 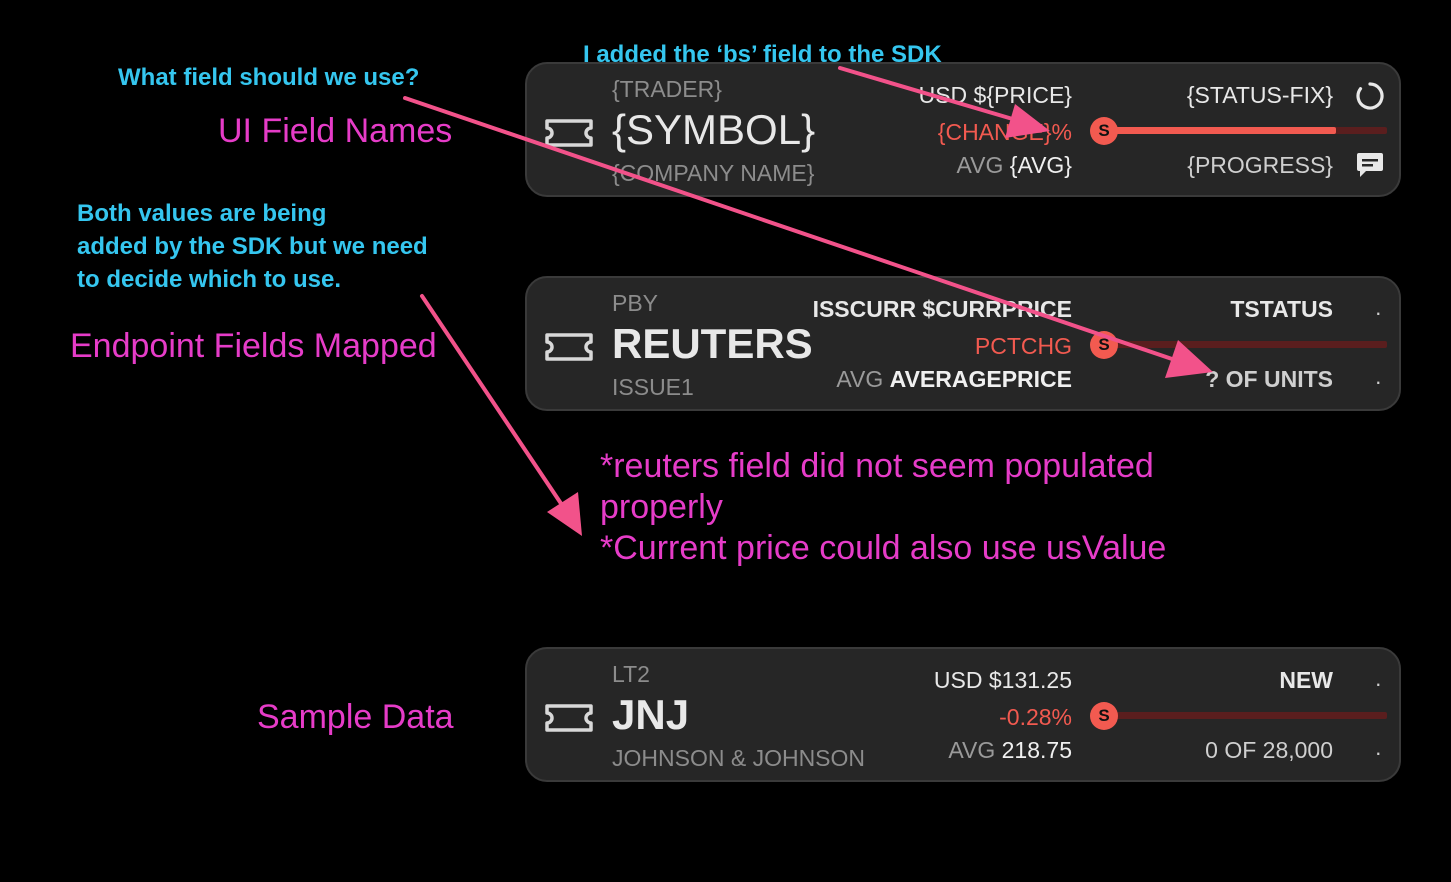 What do you see at coordinates (269, 77) in the screenshot?
I see `note-what-field: What field should we use?` at bounding box center [269, 77].